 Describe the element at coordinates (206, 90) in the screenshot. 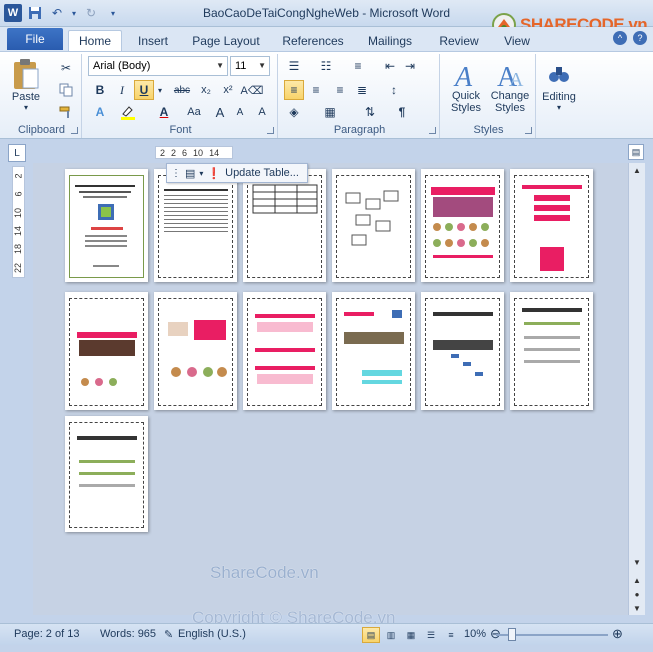

I see `subscript-icon: x₂` at that location.